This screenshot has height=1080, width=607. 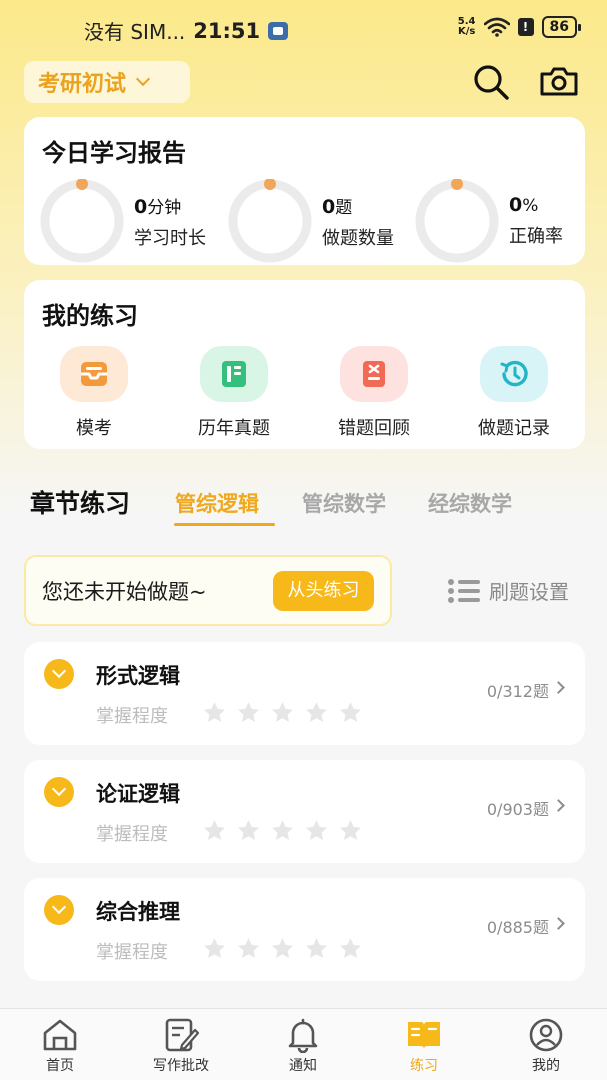 I want to click on tab-math: 管综数学, so click(x=344, y=503).